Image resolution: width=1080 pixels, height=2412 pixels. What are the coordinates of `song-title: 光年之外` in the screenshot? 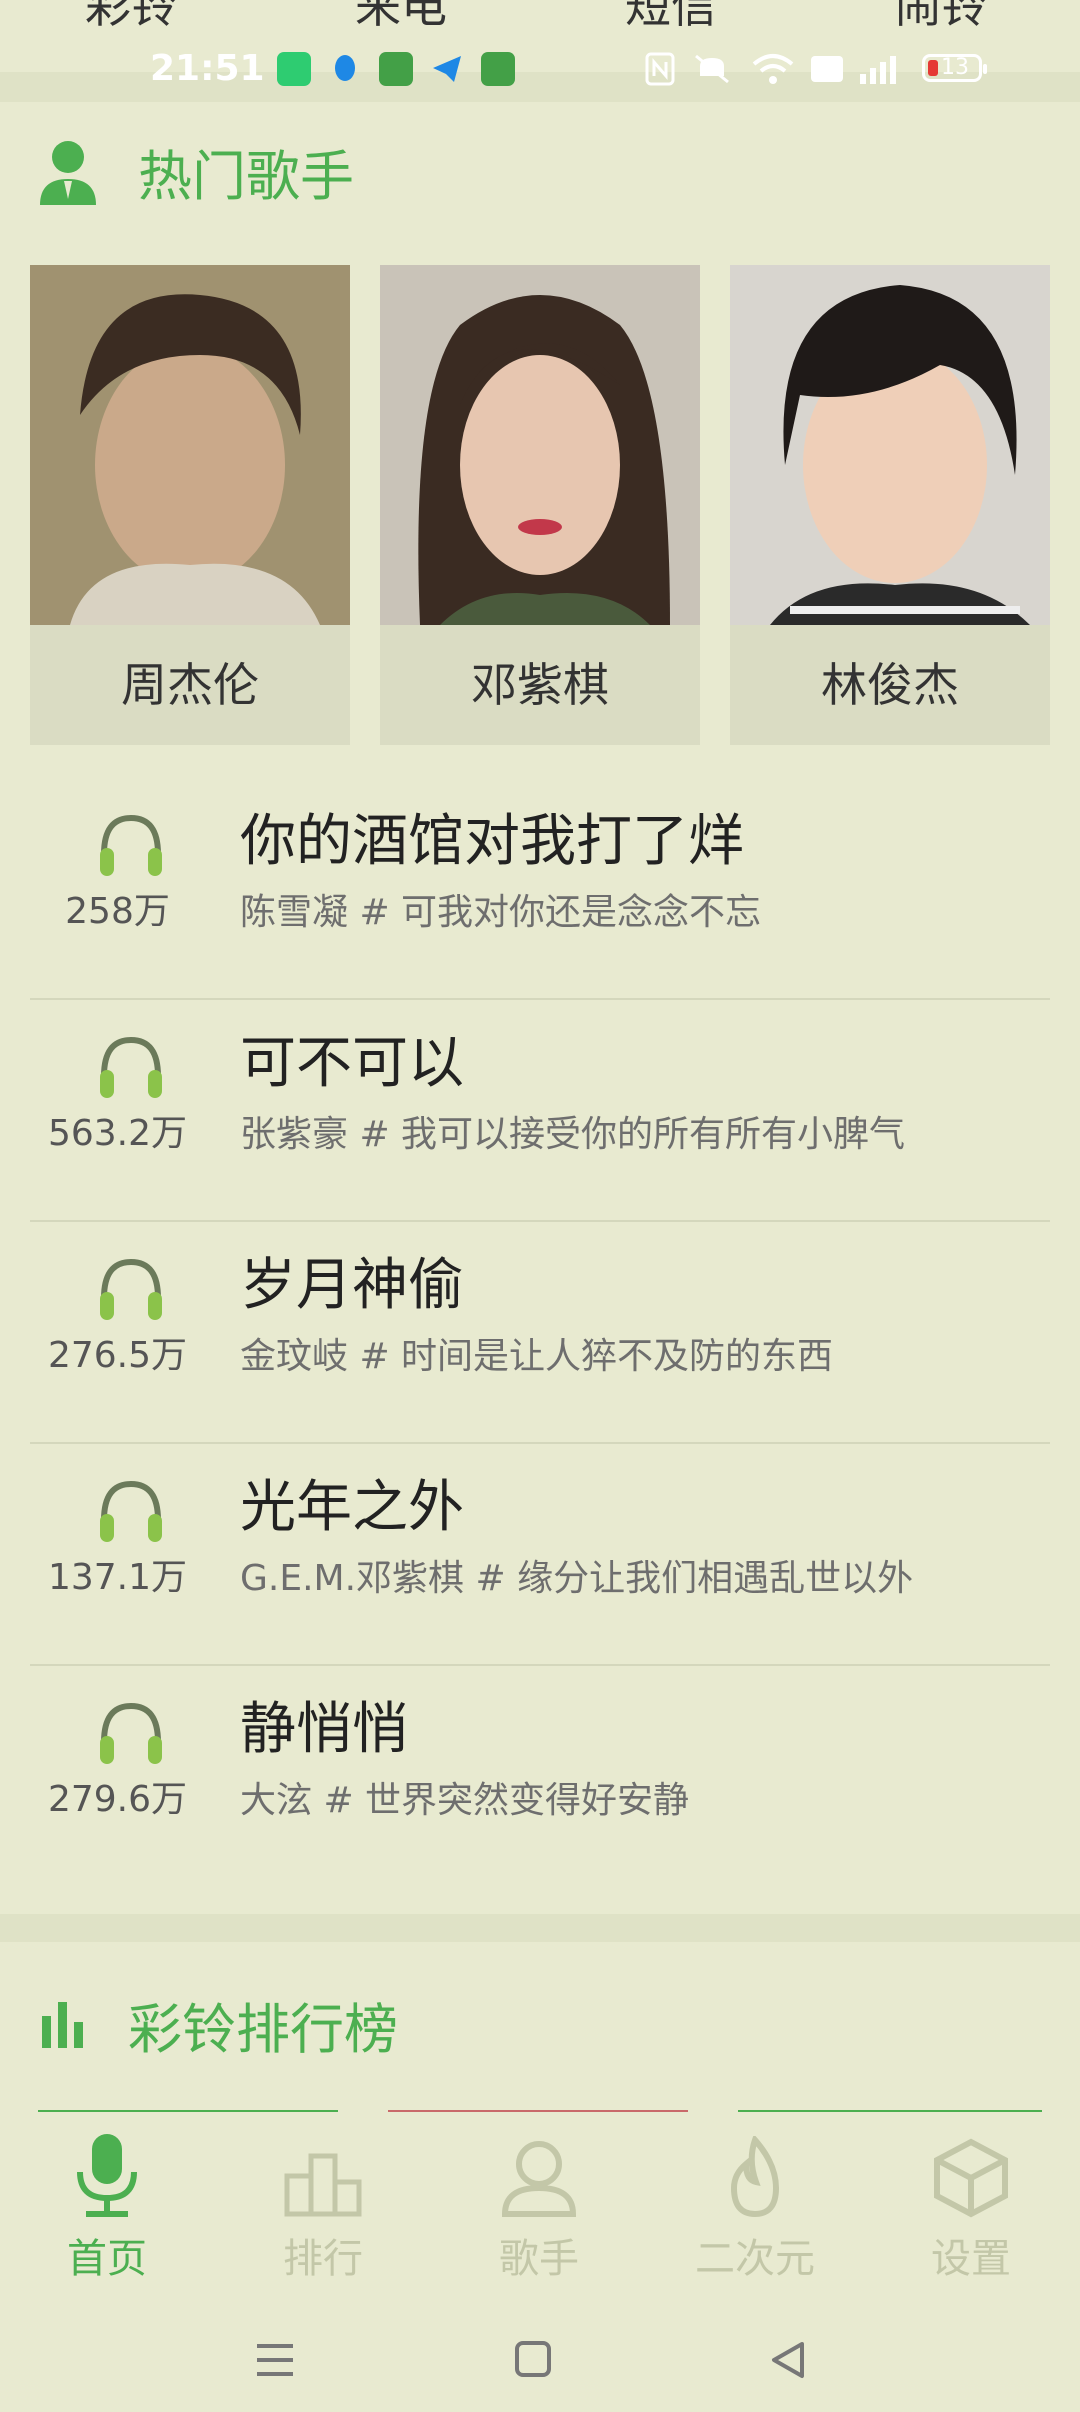 It's located at (352, 1507).